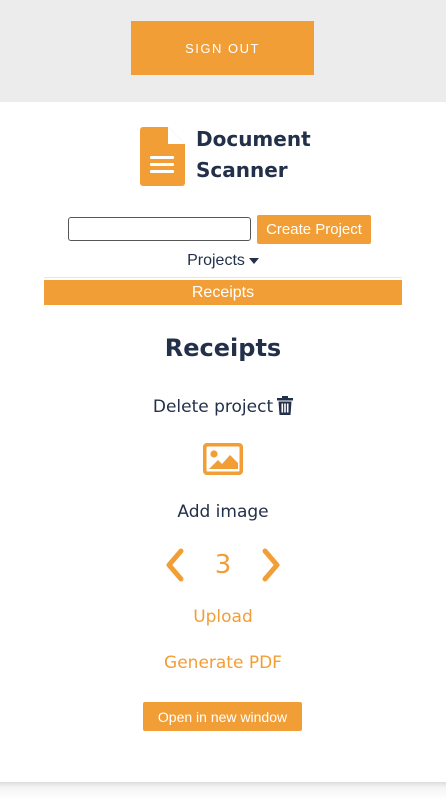 Image resolution: width=446 pixels, height=800 pixels. Describe the element at coordinates (159, 229) in the screenshot. I see `project-name-input` at that location.